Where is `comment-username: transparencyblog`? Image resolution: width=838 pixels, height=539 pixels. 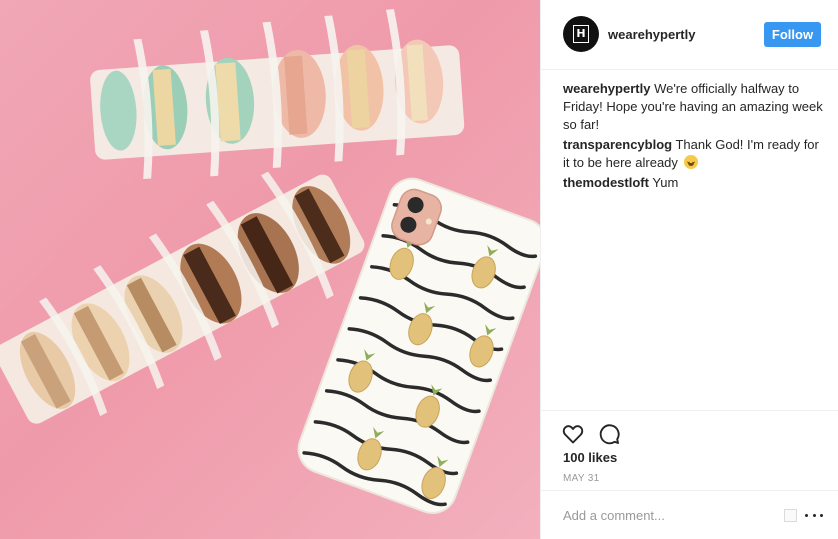
comment-username: transparencyblog is located at coordinates (617, 144).